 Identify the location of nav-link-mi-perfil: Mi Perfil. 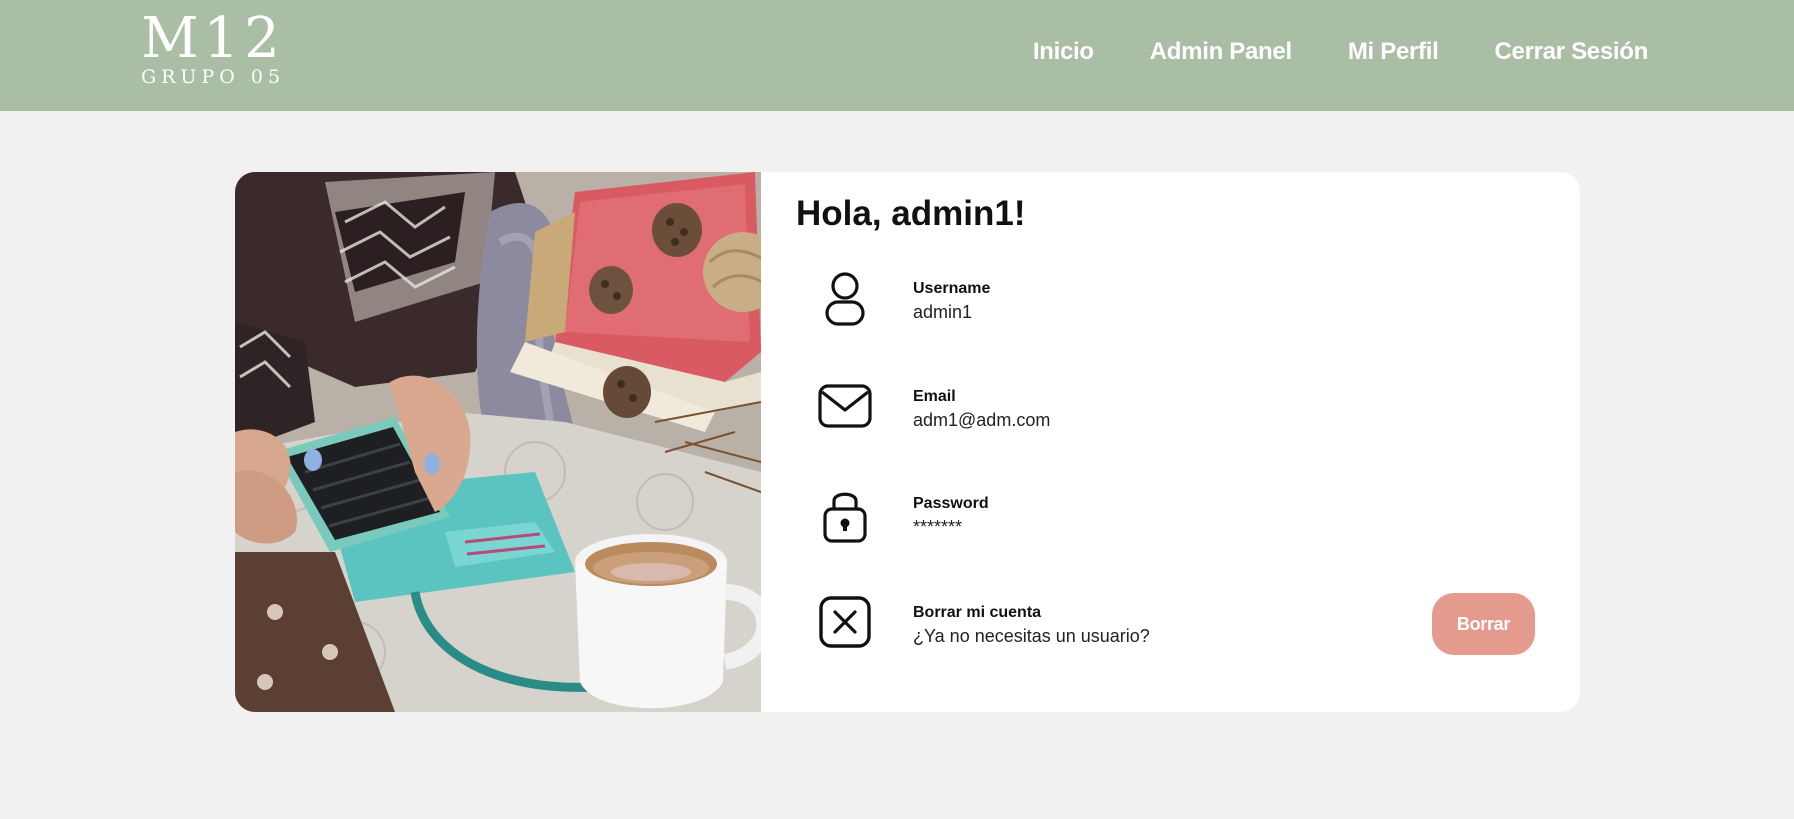
(1393, 52).